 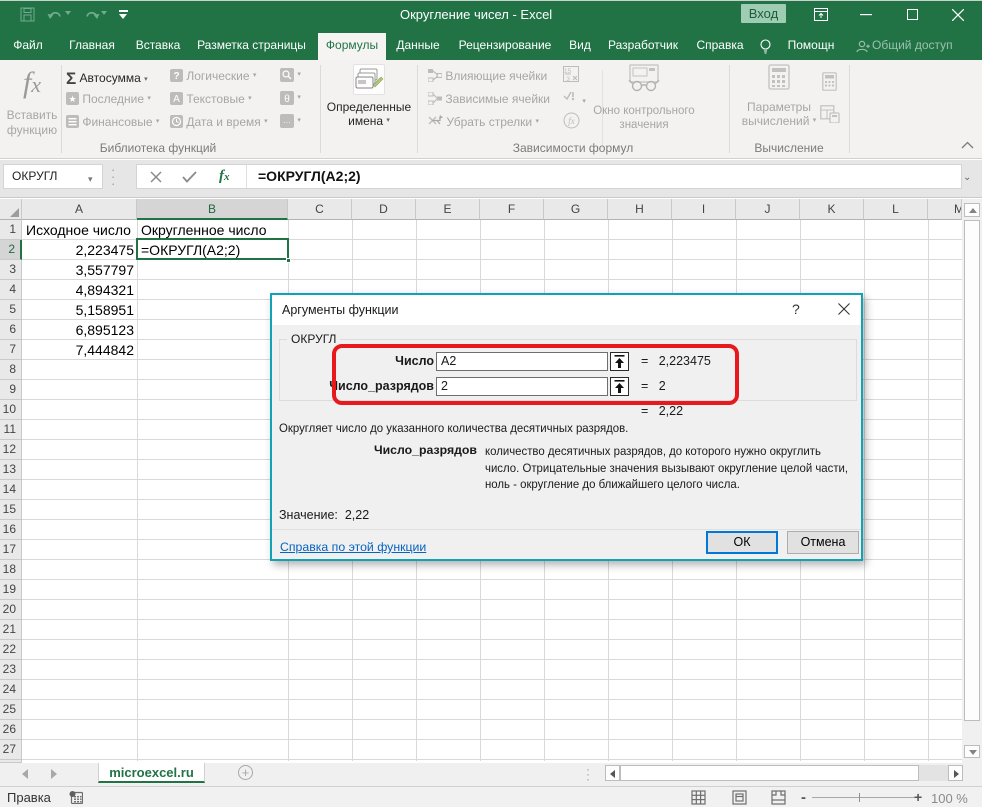 What do you see at coordinates (568, 79) in the screenshot?
I see `svg-text: 3` at bounding box center [568, 79].